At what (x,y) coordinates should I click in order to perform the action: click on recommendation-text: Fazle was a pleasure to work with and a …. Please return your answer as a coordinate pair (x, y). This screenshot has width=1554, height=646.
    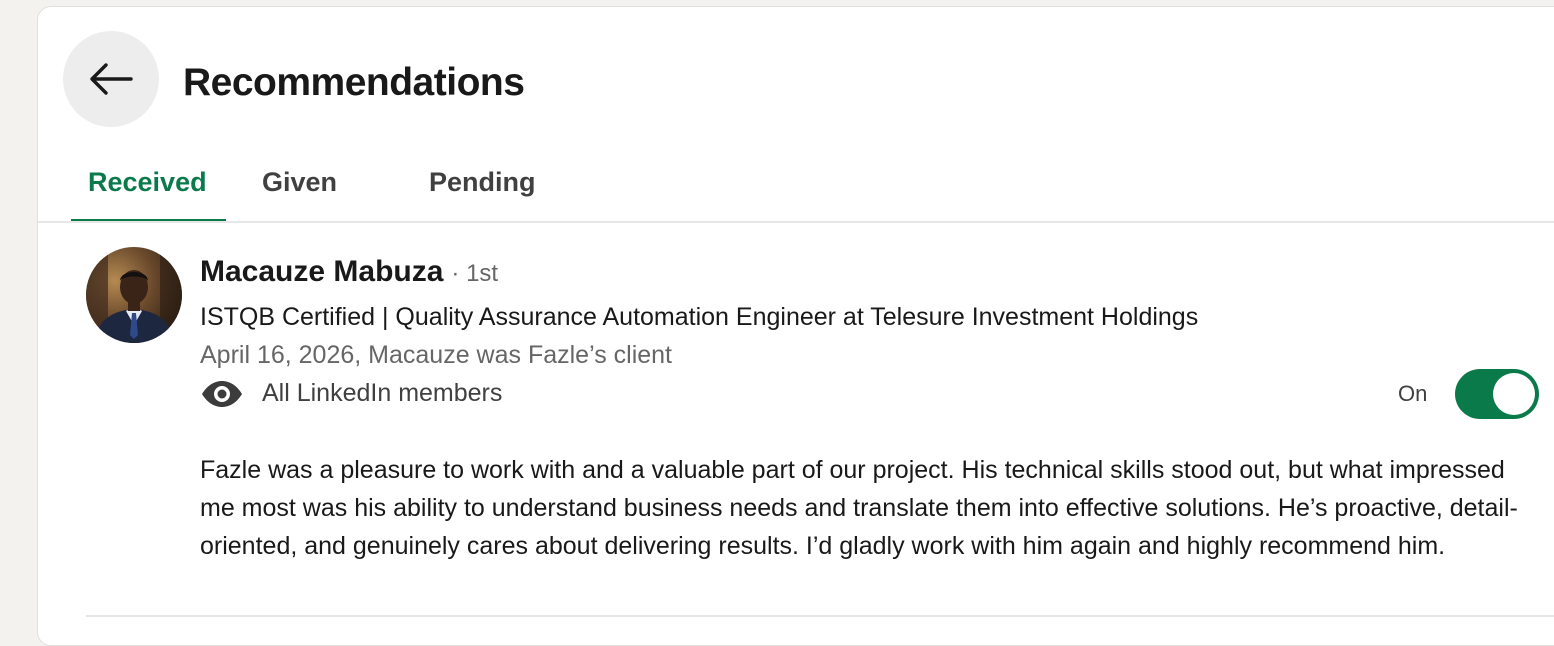
    Looking at the image, I should click on (859, 508).